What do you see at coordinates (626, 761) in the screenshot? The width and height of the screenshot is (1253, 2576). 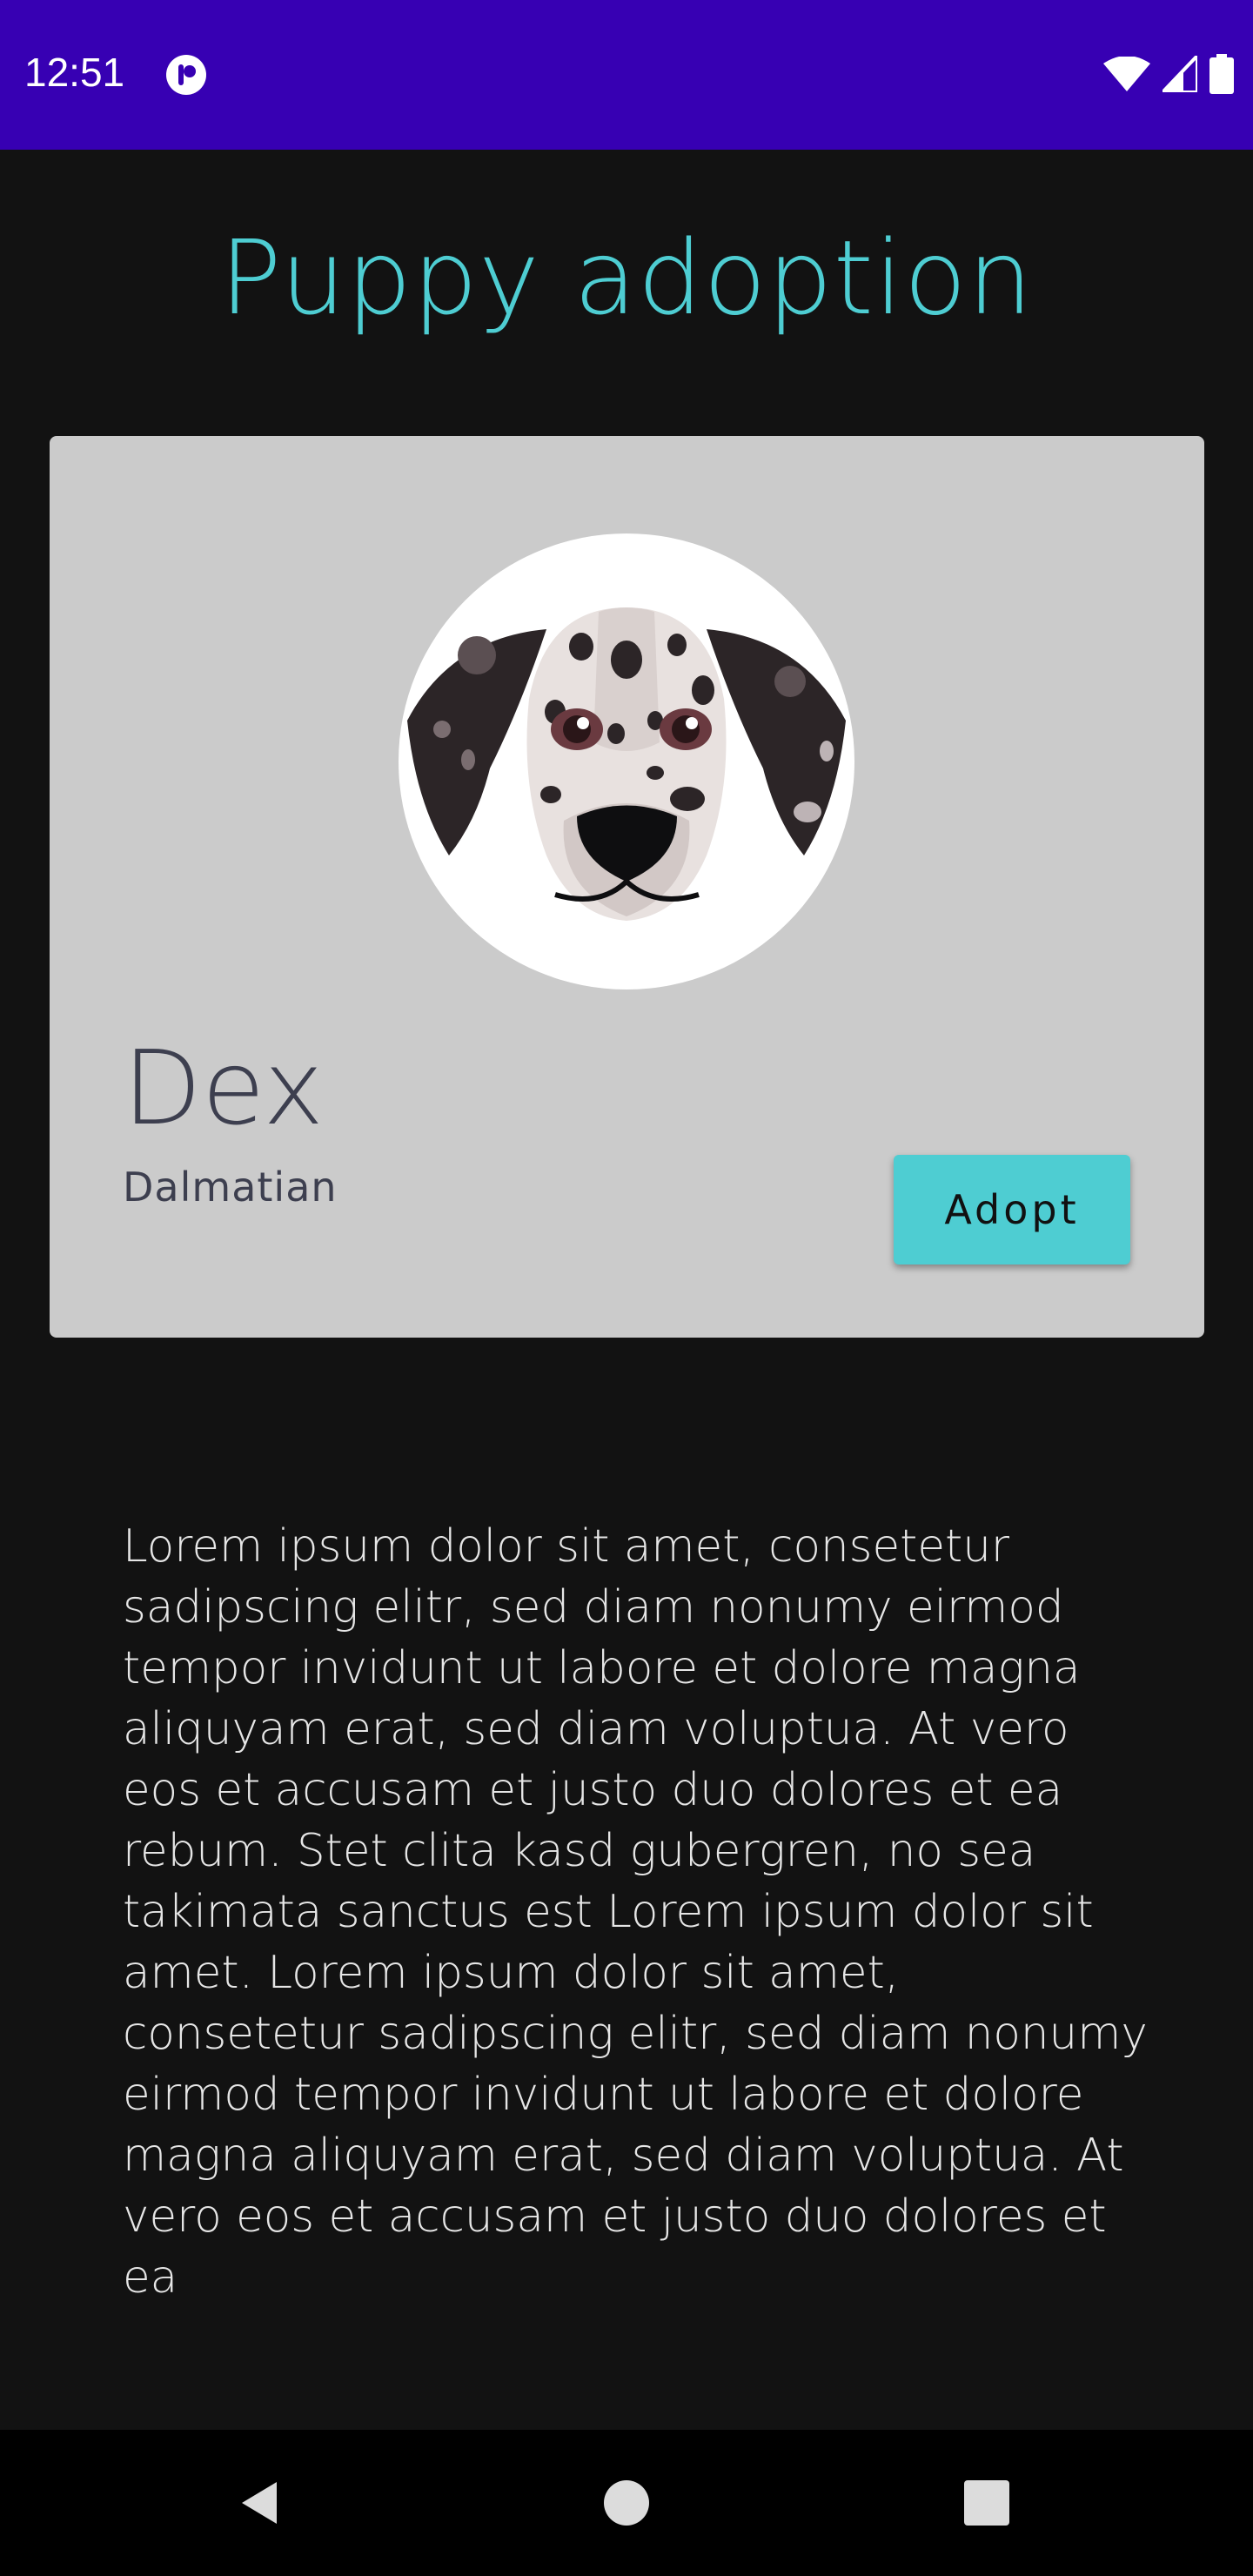 I see `dalmatian-avatar-icon` at bounding box center [626, 761].